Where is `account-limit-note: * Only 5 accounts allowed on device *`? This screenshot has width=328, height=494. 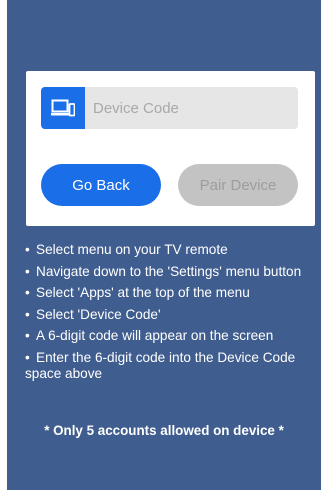 account-limit-note: * Only 5 accounts allowed on device * is located at coordinates (164, 430).